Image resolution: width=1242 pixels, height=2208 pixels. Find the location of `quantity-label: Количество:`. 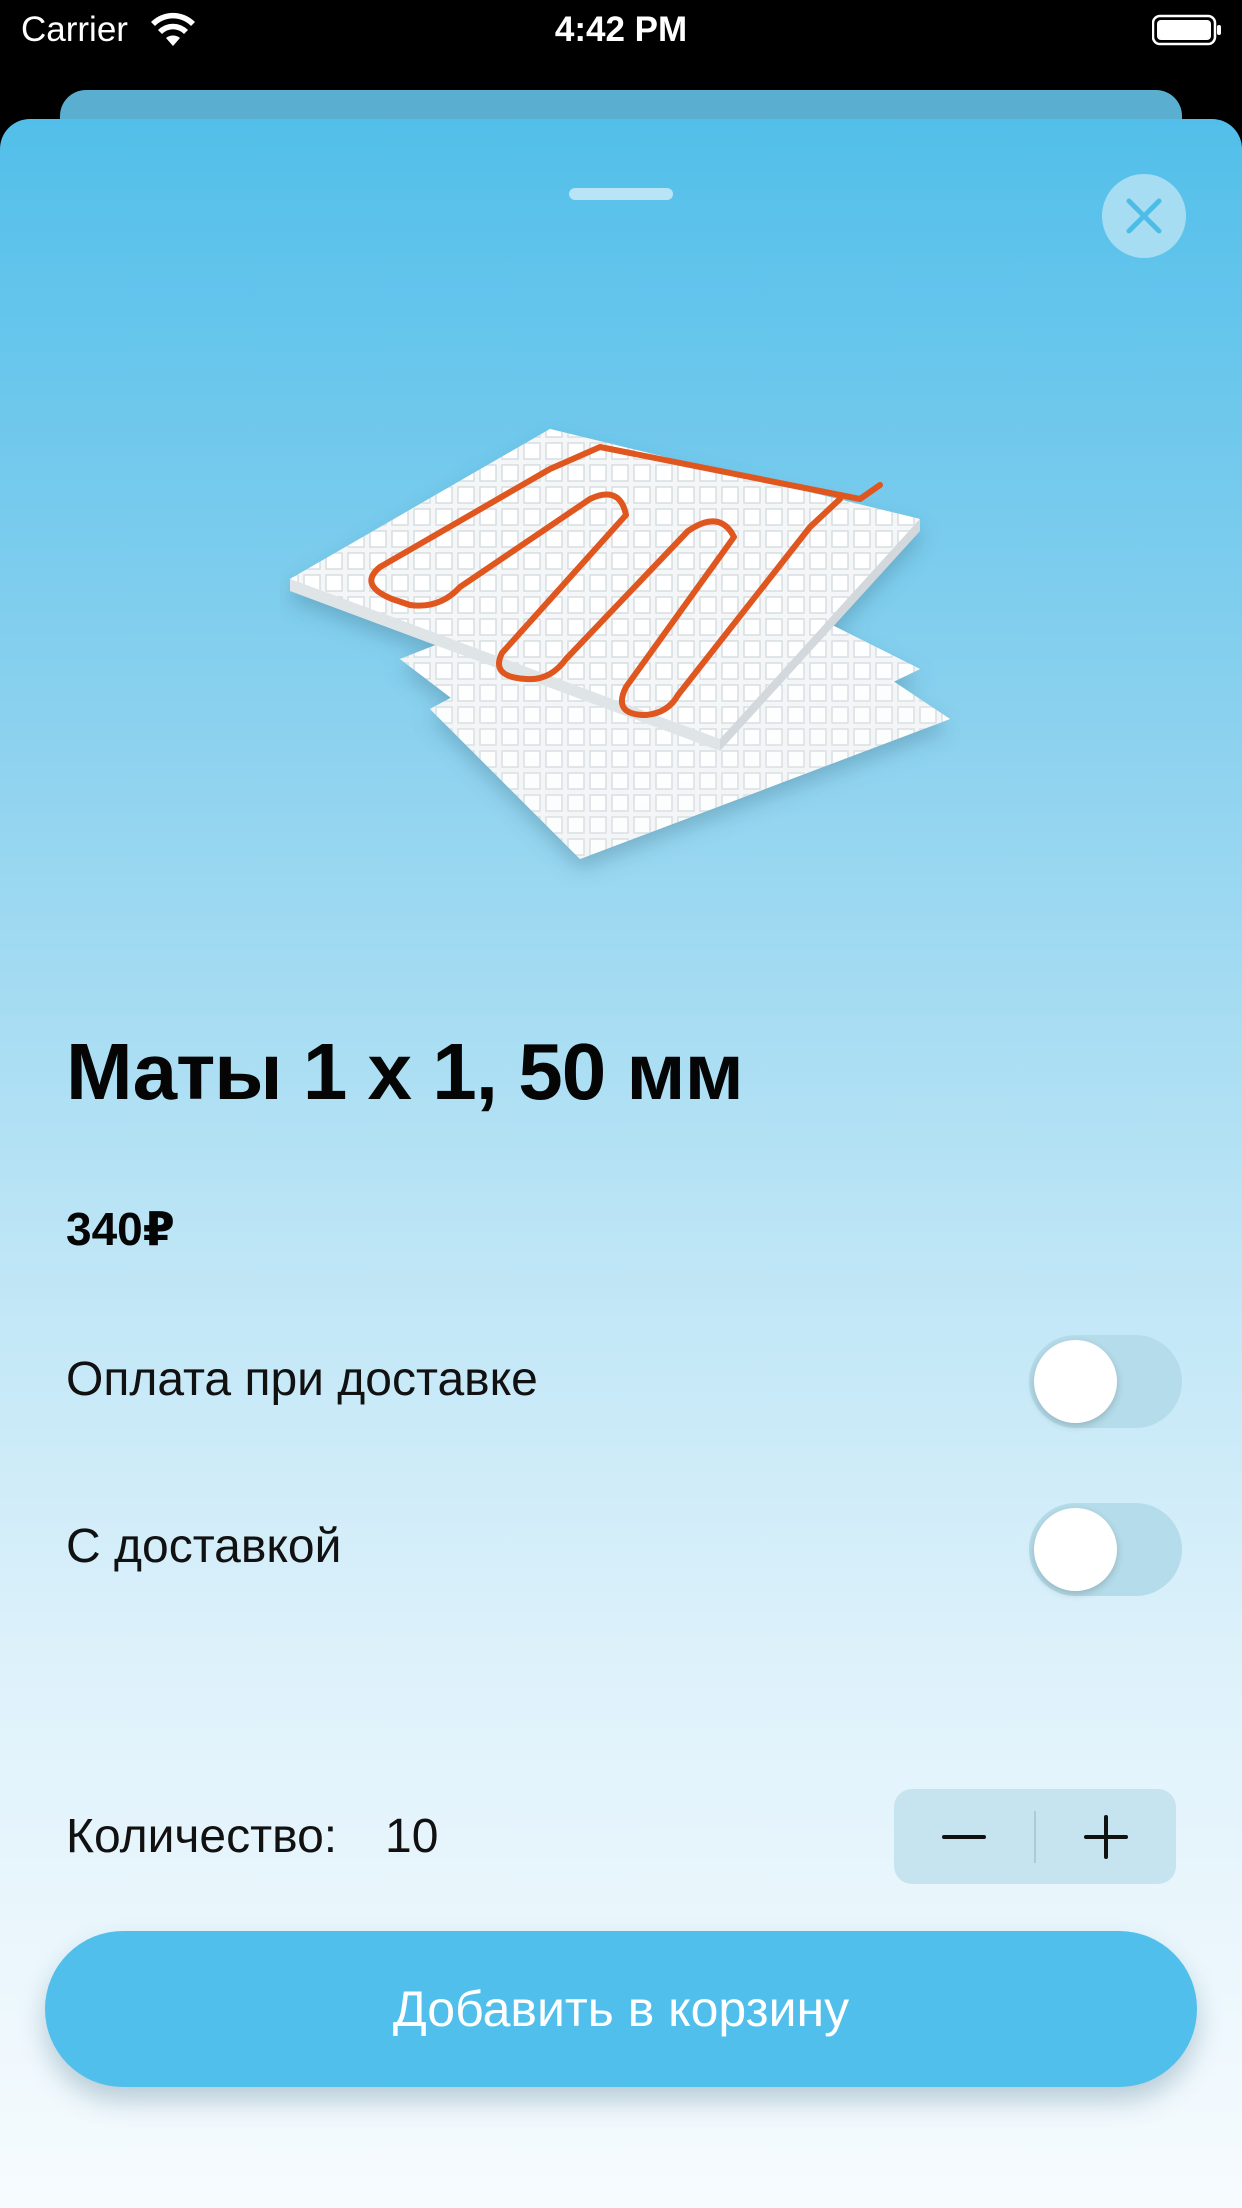

quantity-label: Количество: is located at coordinates (202, 1836).